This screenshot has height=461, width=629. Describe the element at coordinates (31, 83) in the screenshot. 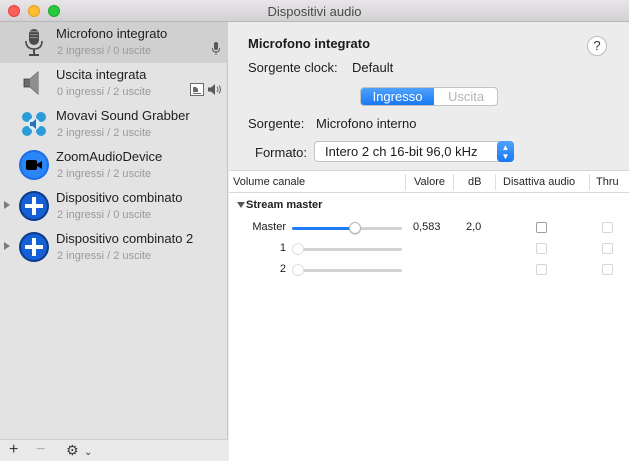

I see `speaker-icon` at that location.